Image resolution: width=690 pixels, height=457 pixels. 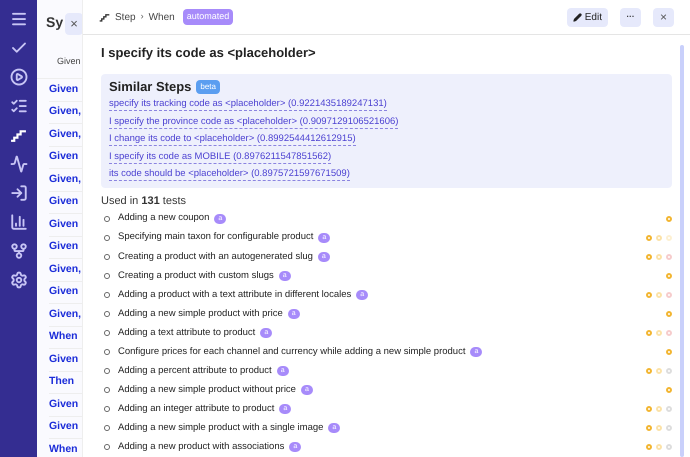 What do you see at coordinates (143, 201) in the screenshot?
I see `usage-count: Used in 131 tests` at bounding box center [143, 201].